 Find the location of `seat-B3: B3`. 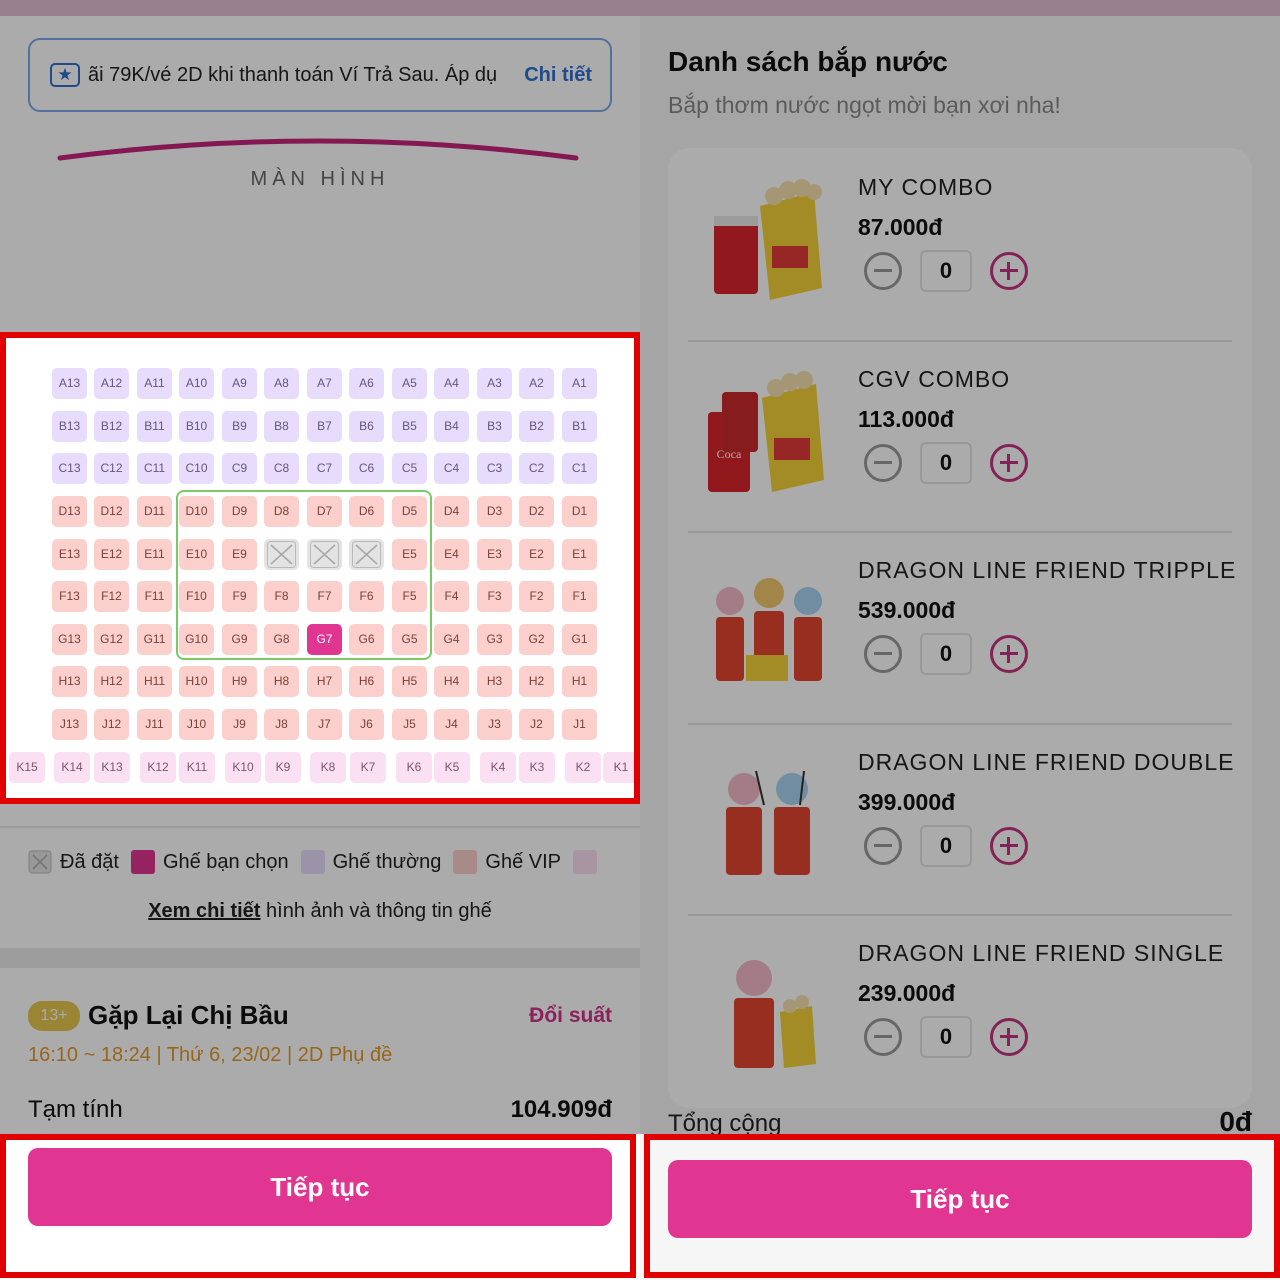

seat-B3: B3 is located at coordinates (494, 426).